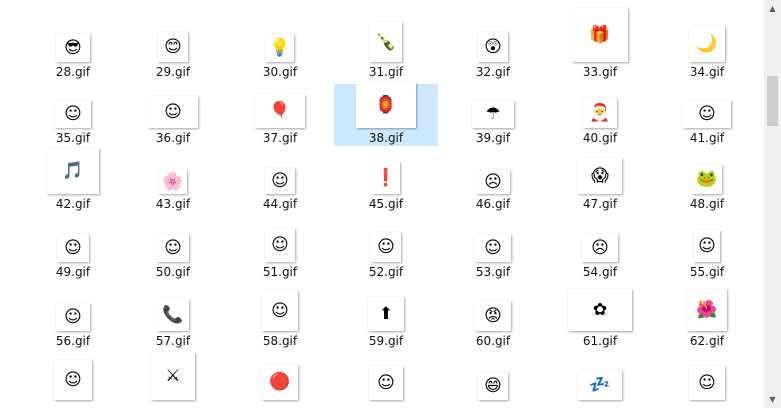 This screenshot has width=781, height=408. Describe the element at coordinates (600, 272) in the screenshot. I see `file-name: 54.gif` at that location.